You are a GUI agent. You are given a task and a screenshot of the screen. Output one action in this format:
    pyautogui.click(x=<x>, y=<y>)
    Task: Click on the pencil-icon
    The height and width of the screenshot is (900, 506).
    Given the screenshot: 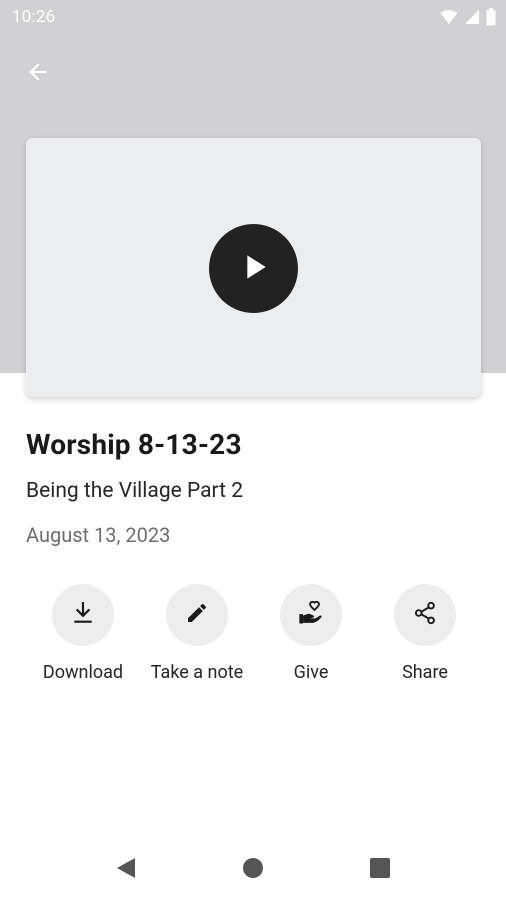 What is the action you would take?
    pyautogui.click(x=197, y=615)
    